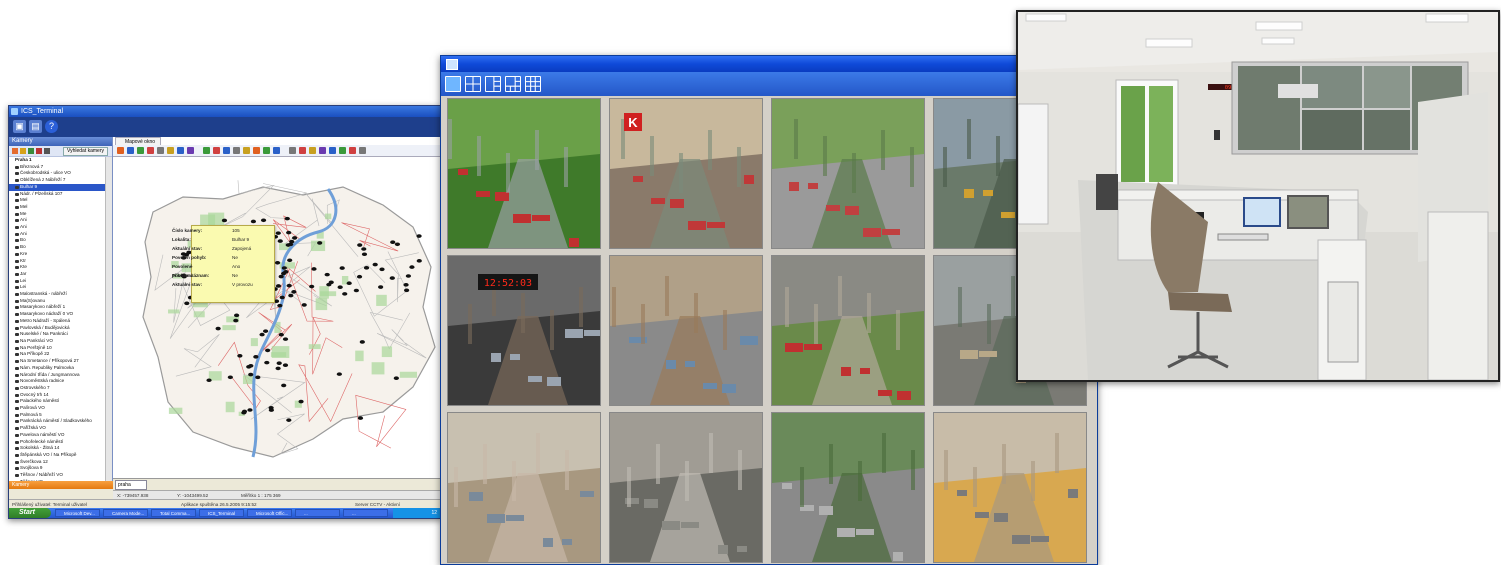  Describe the element at coordinates (513, 84) in the screenshot. I see `layout-1plus5-button` at that location.